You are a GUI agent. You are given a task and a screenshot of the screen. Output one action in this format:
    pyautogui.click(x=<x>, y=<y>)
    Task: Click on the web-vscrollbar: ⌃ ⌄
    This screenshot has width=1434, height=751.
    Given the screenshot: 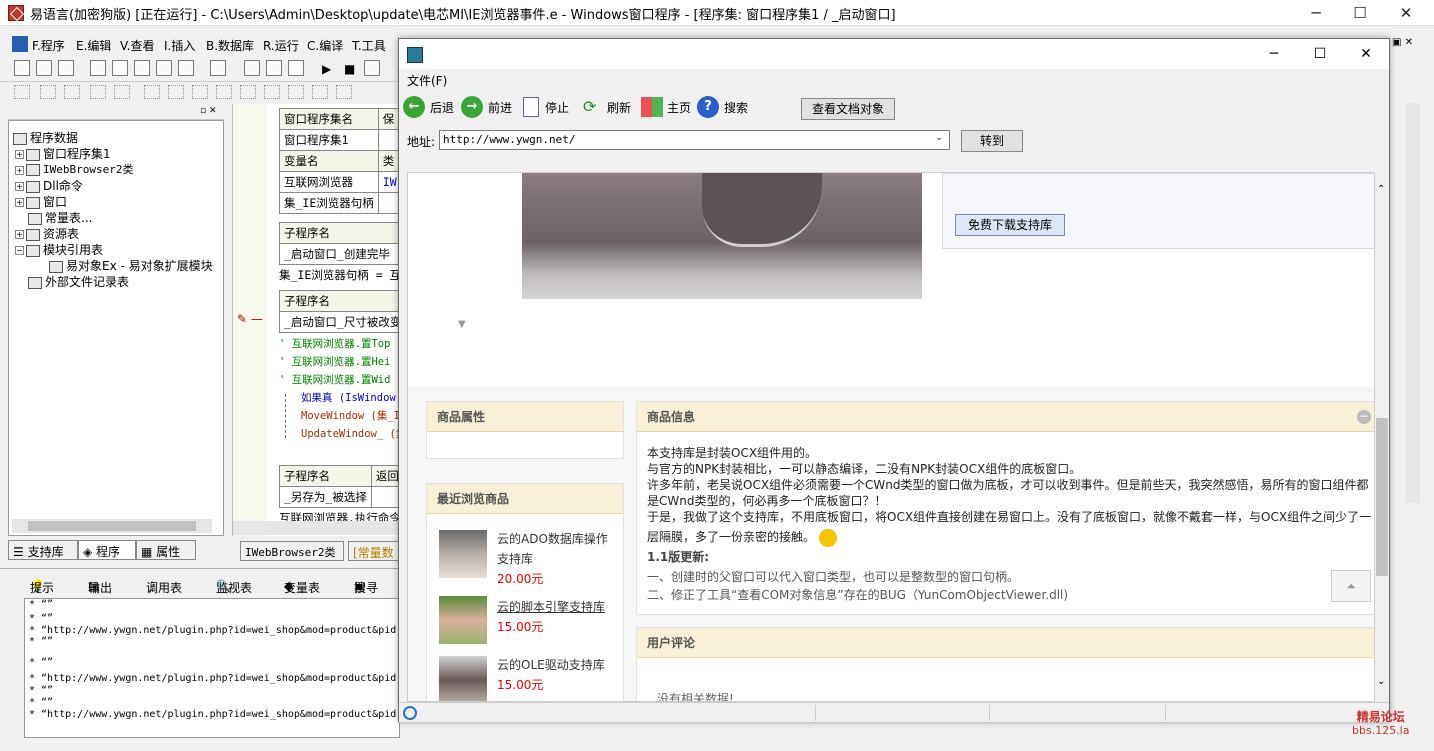 What is the action you would take?
    pyautogui.click(x=1382, y=437)
    